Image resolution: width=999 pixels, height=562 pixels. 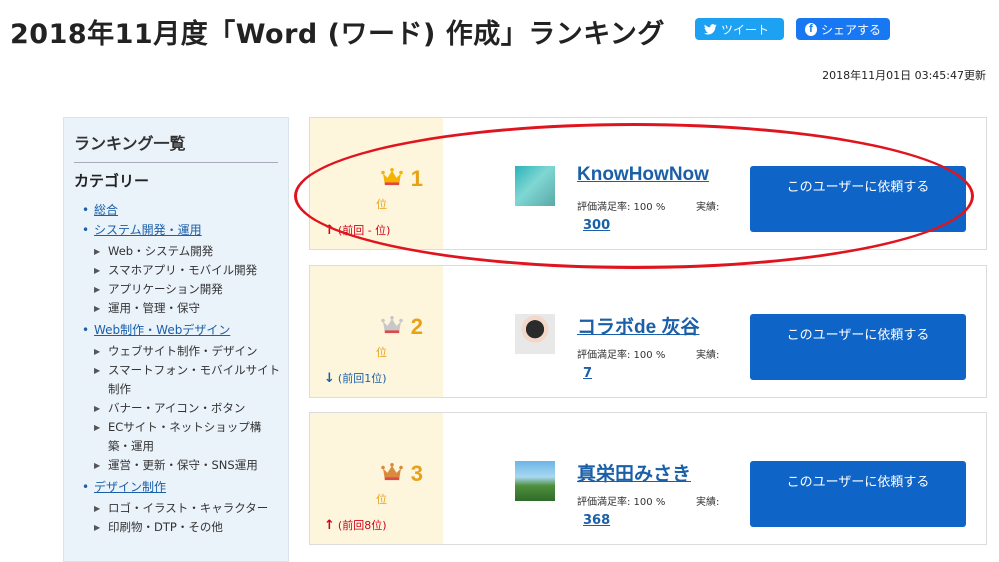 What do you see at coordinates (362, 378) in the screenshot?
I see `previous-rank-label: (前回1位)` at bounding box center [362, 378].